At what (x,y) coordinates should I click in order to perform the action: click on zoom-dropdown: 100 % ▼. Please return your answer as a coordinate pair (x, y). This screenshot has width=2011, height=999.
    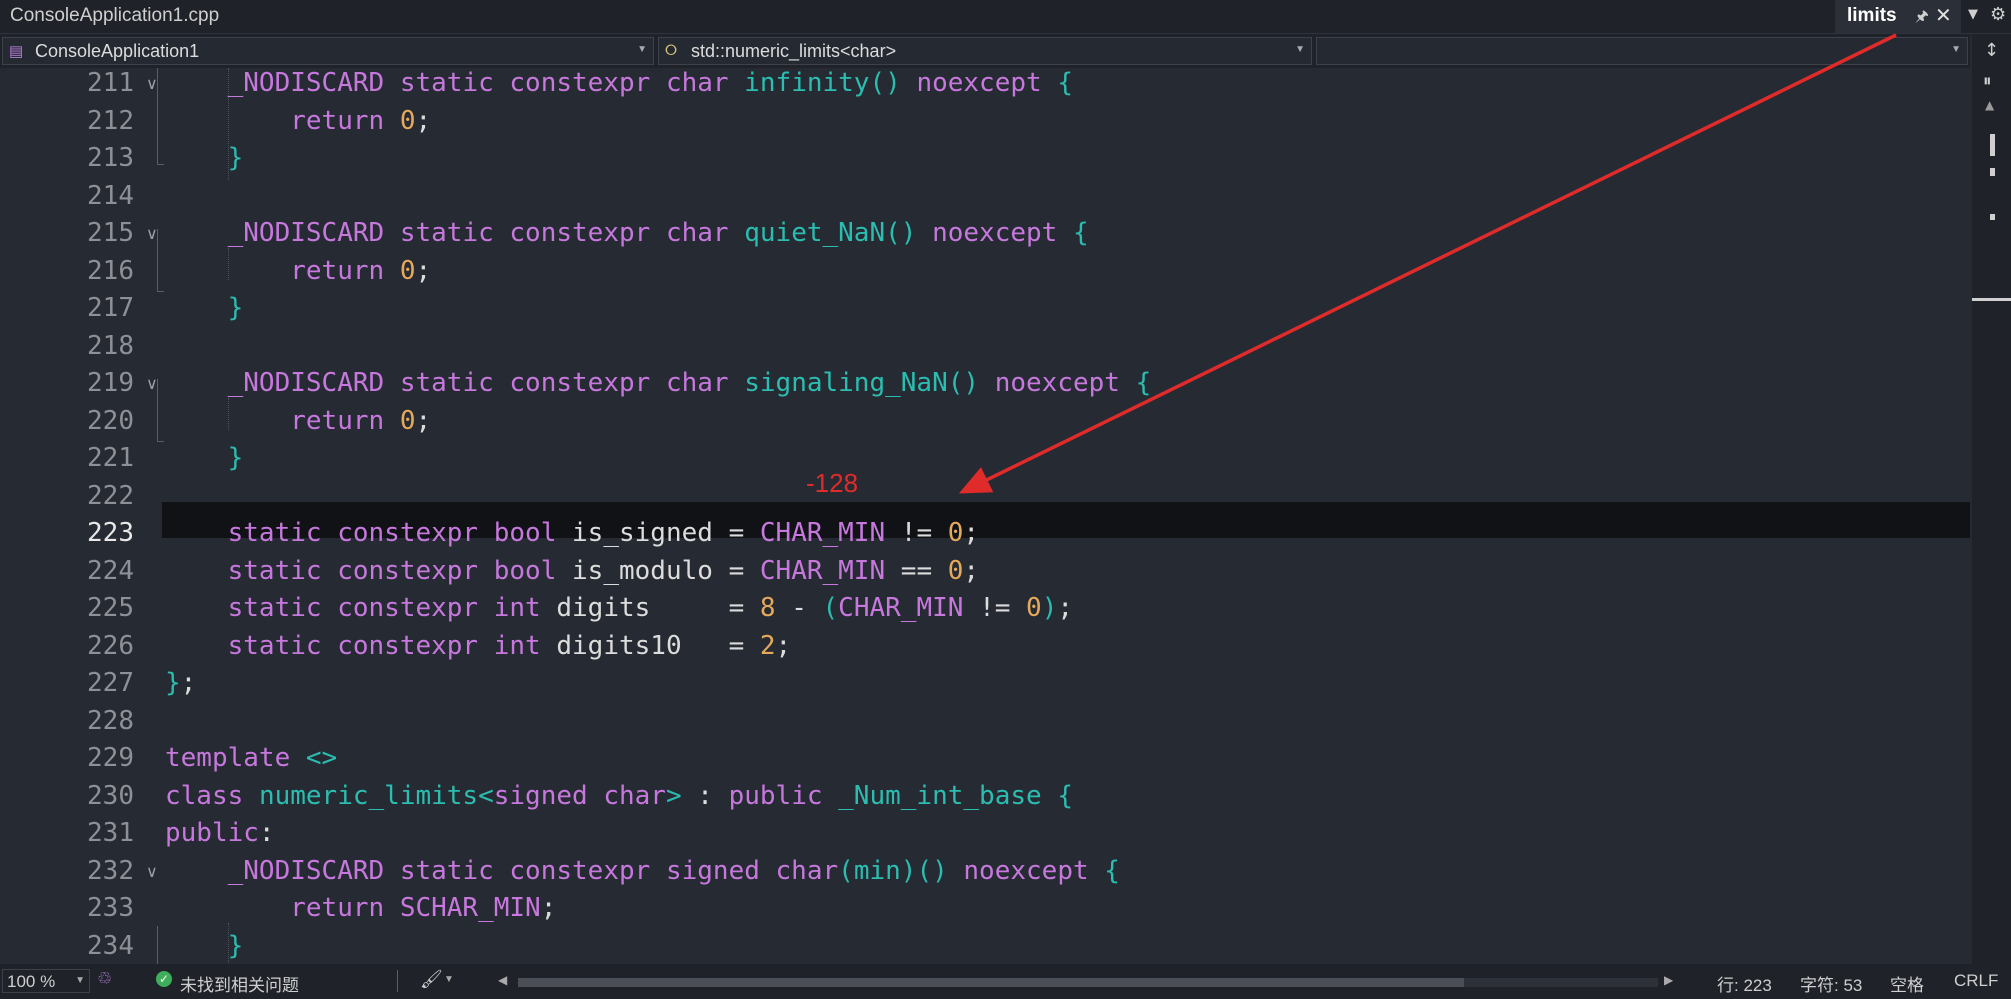
    Looking at the image, I should click on (46, 981).